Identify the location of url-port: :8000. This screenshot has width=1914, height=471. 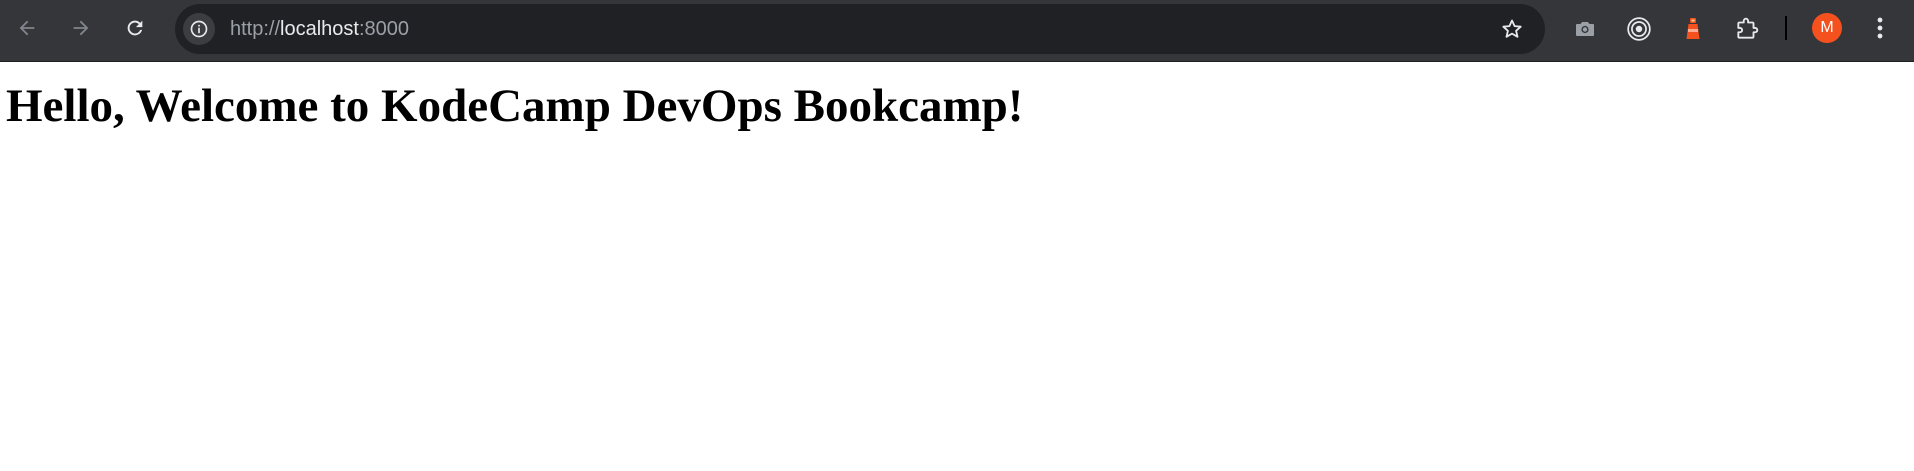
(384, 29).